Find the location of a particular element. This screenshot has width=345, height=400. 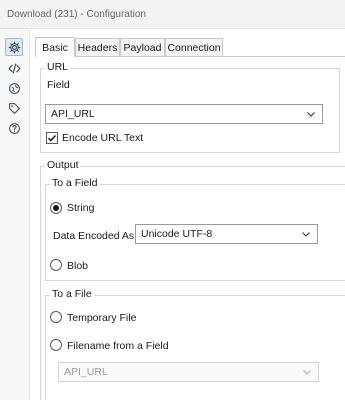

tab-connection-label: Connection is located at coordinates (194, 48).